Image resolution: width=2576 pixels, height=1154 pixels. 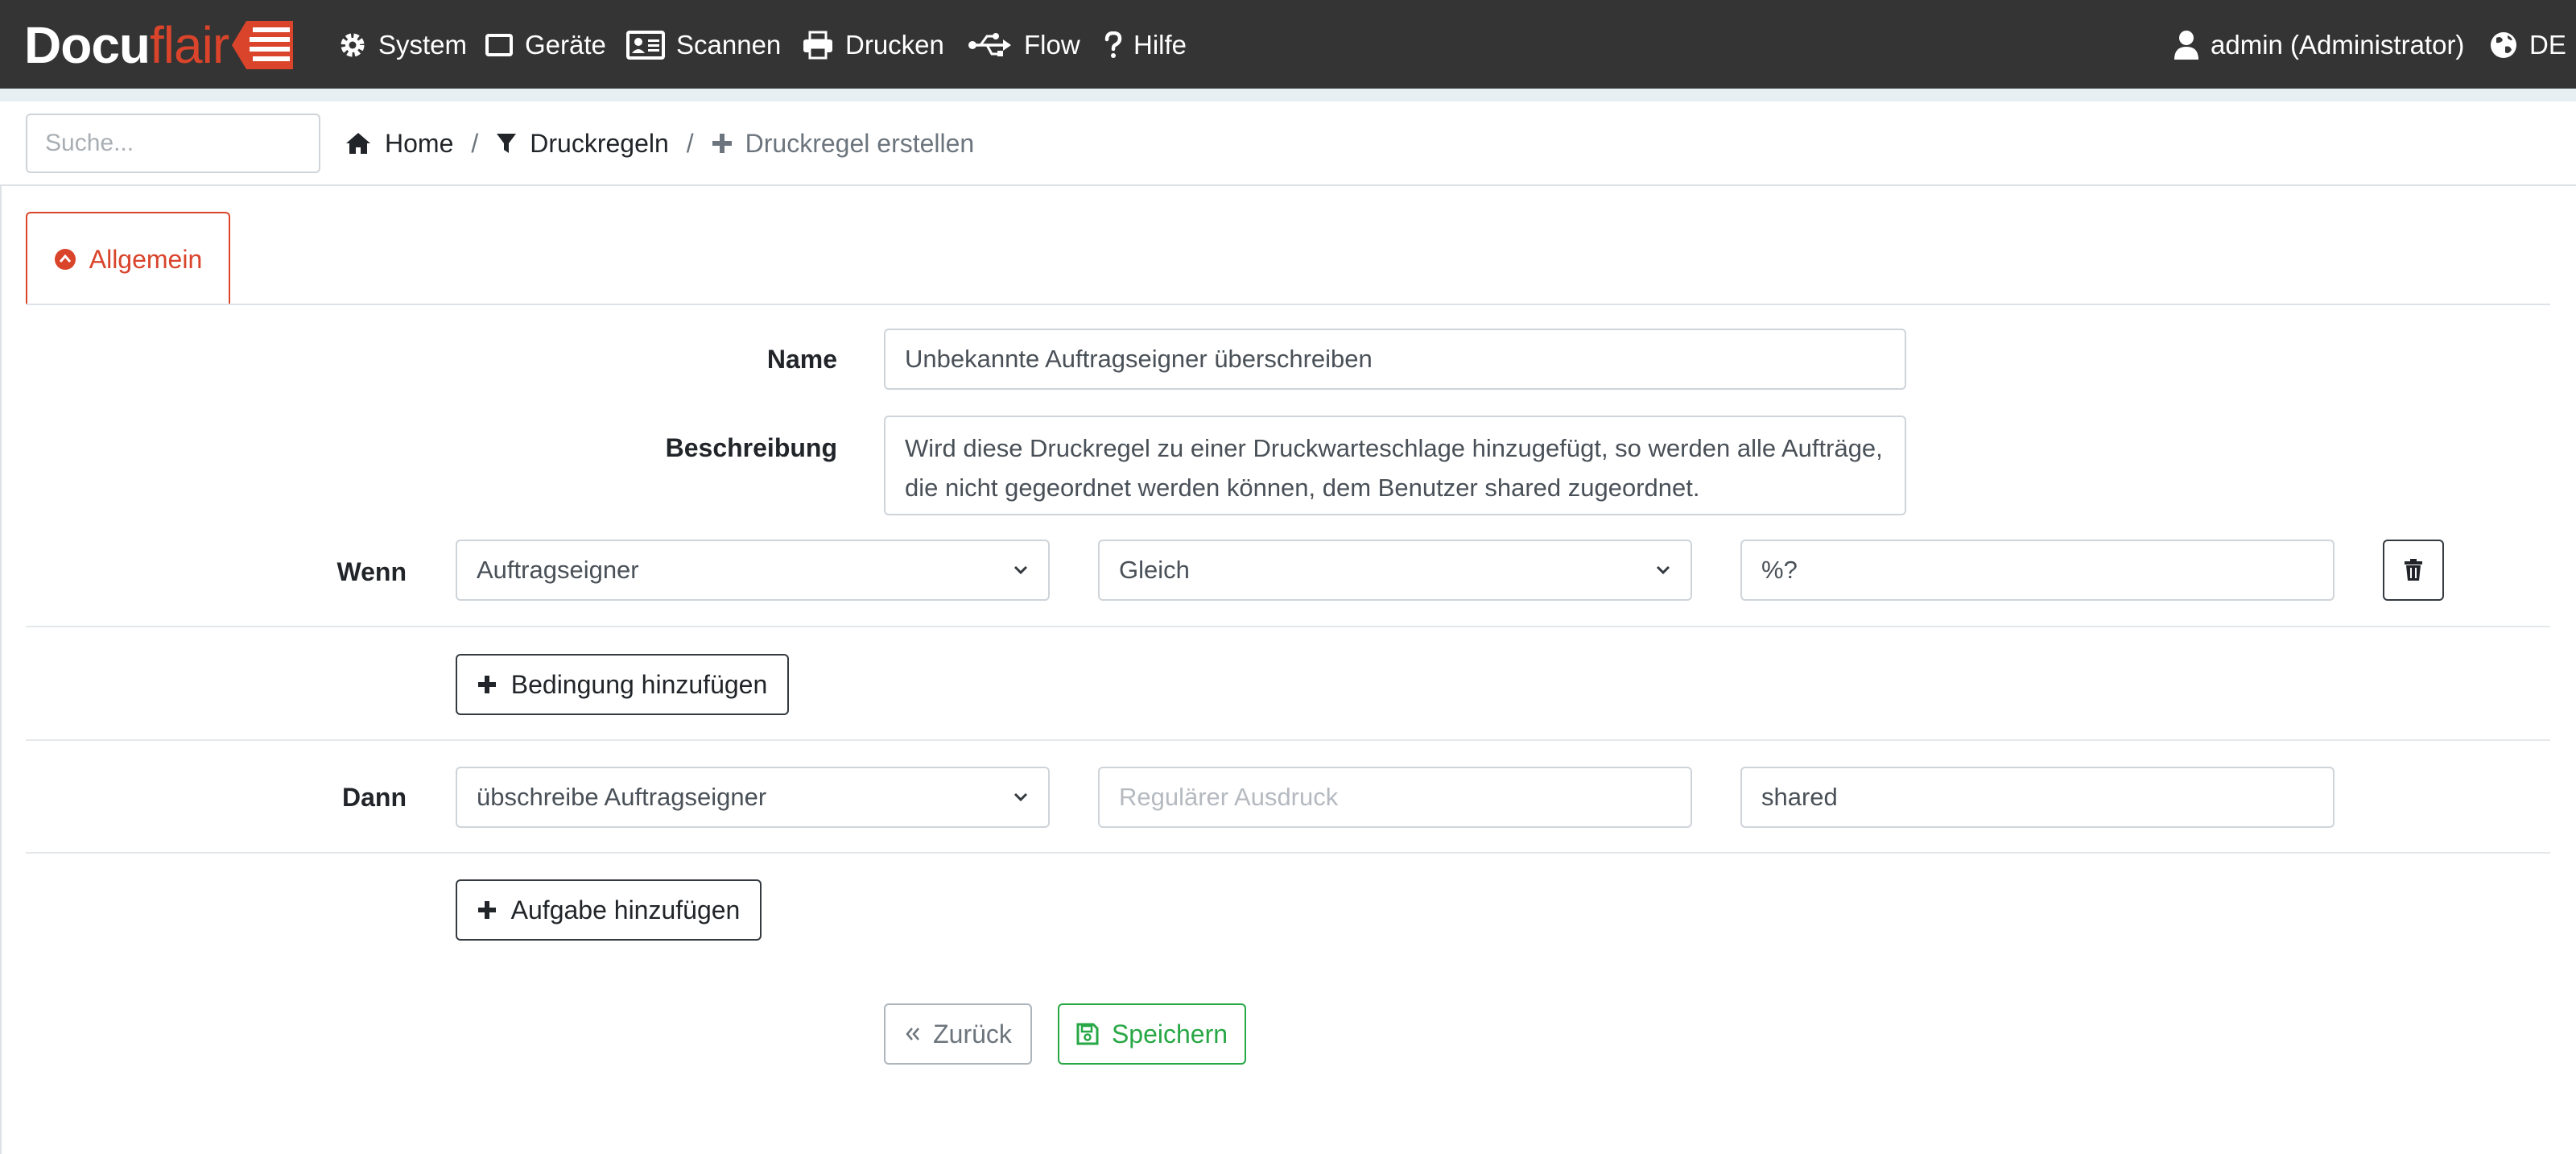 What do you see at coordinates (609, 910) in the screenshot?
I see `add-task-button: Aufgabe hinzufügen` at bounding box center [609, 910].